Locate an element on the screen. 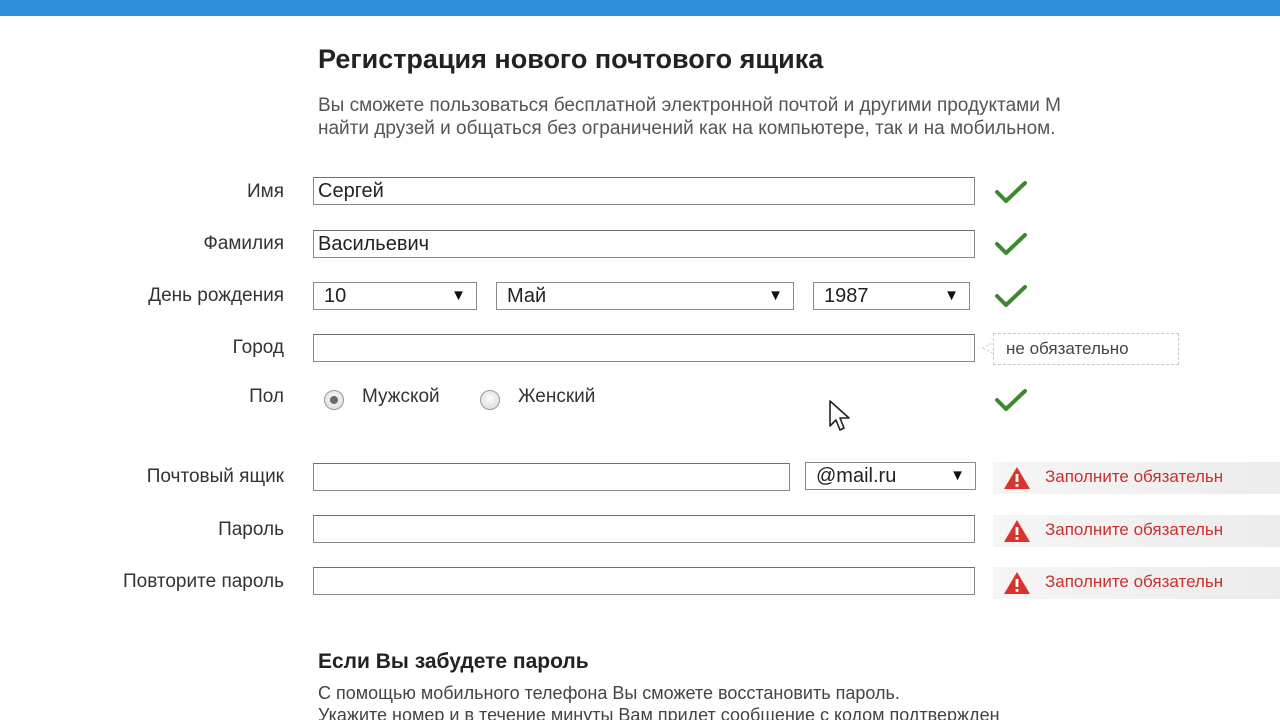  password-label: Пароль is located at coordinates (251, 529).